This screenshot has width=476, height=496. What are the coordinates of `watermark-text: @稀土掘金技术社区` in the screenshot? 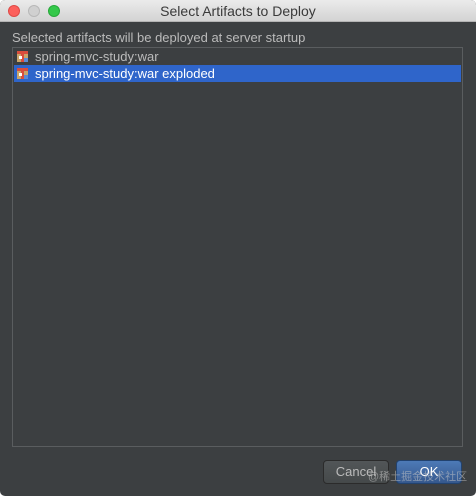 It's located at (418, 477).